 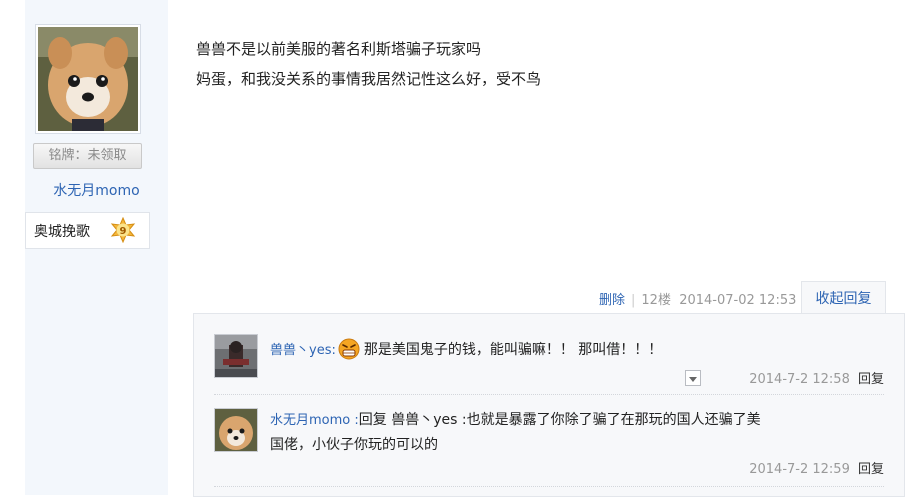 I want to click on floor-meta: 删除 | 12楼 2014-07-02 12:53, so click(x=697, y=298).